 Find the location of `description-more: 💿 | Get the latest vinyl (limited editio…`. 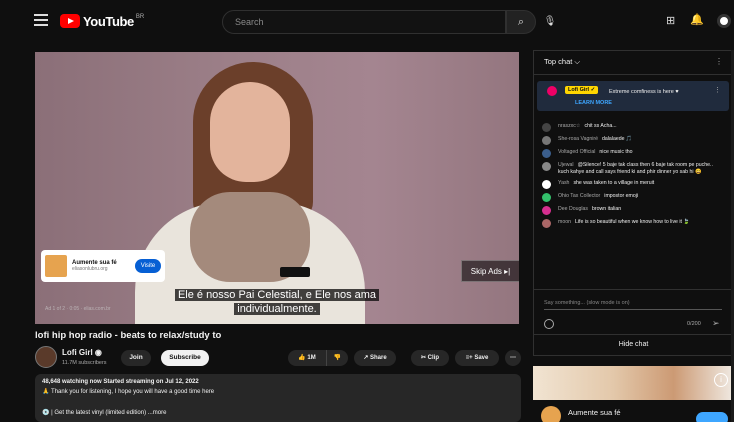

description-more: 💿 | Get the latest vinyl (limited editio… is located at coordinates (278, 412).